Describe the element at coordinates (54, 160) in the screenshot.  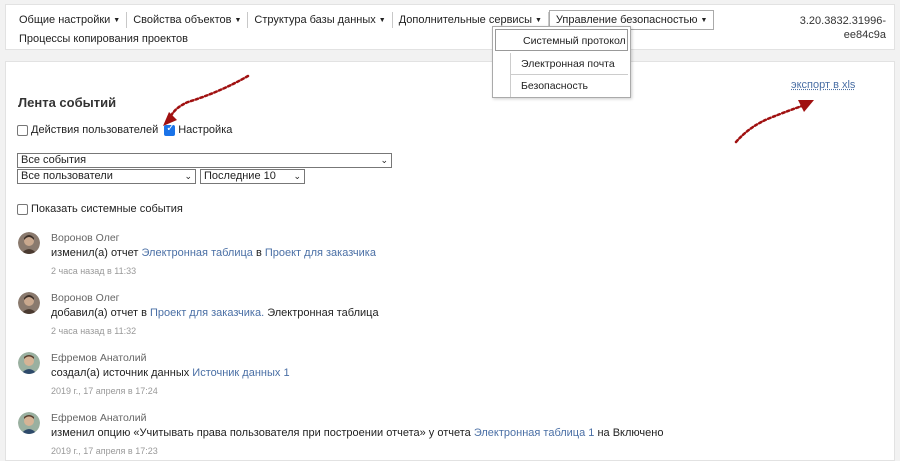
I see `events-select-value: Все события` at that location.